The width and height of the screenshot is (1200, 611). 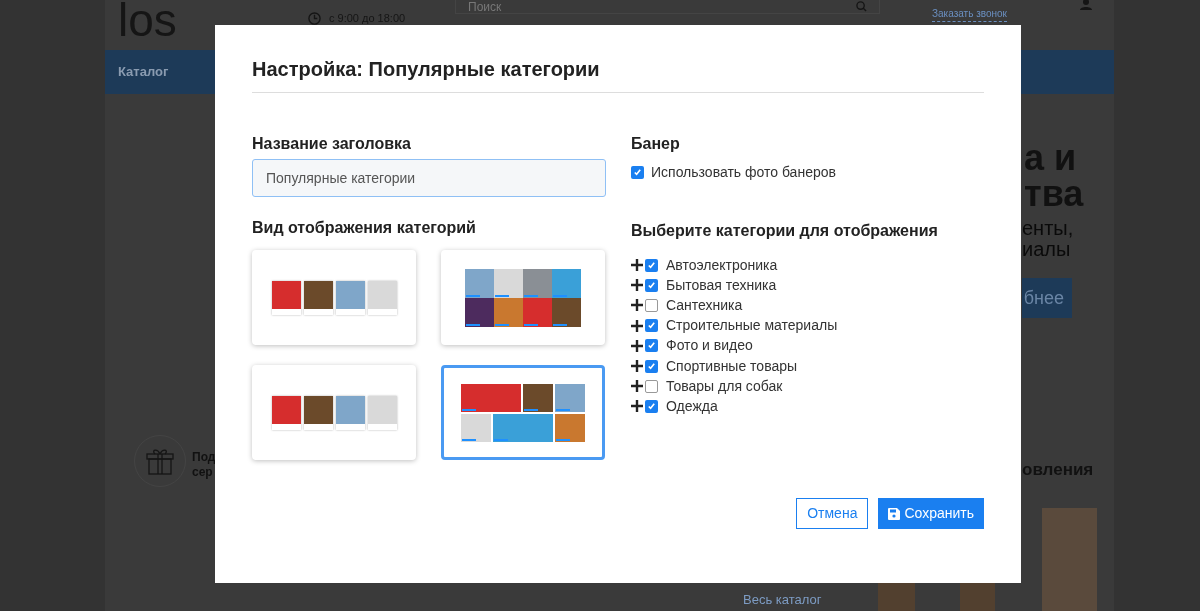 I want to click on dialog-title: Настройка: Популярные категории, so click(x=618, y=76).